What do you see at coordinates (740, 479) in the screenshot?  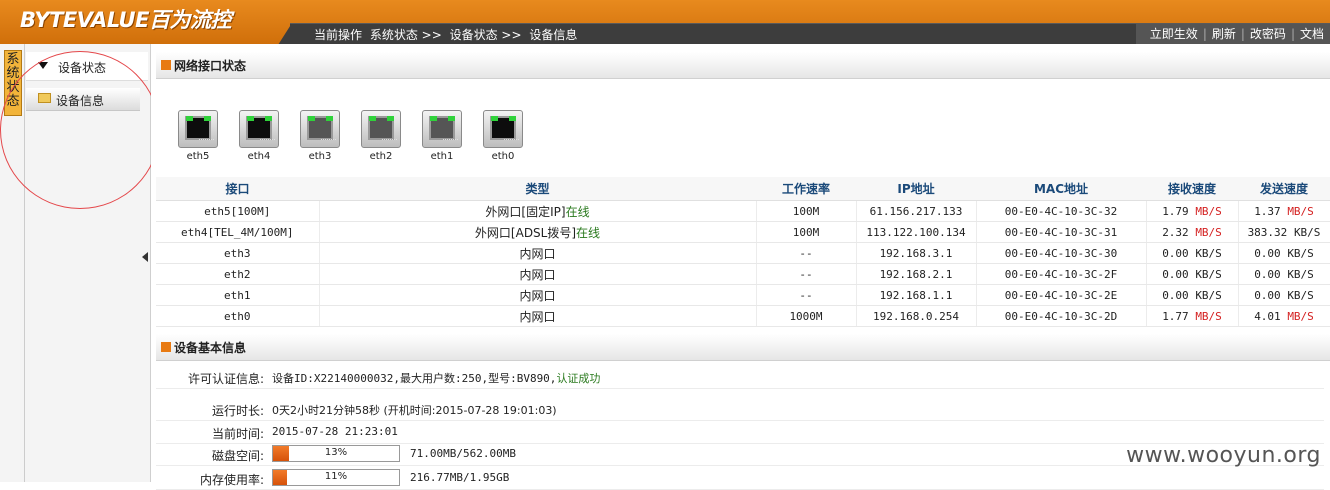 I see `memory-row: 内存使用率: 11% 216.77MB/1.95GB` at bounding box center [740, 479].